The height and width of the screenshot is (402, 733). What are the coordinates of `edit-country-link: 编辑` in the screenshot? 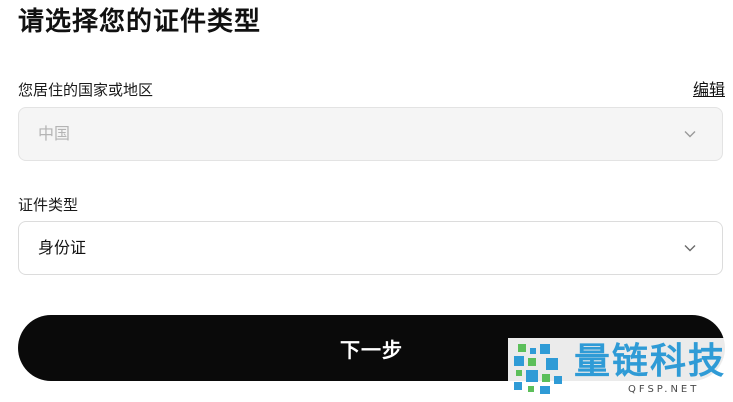 It's located at (709, 90).